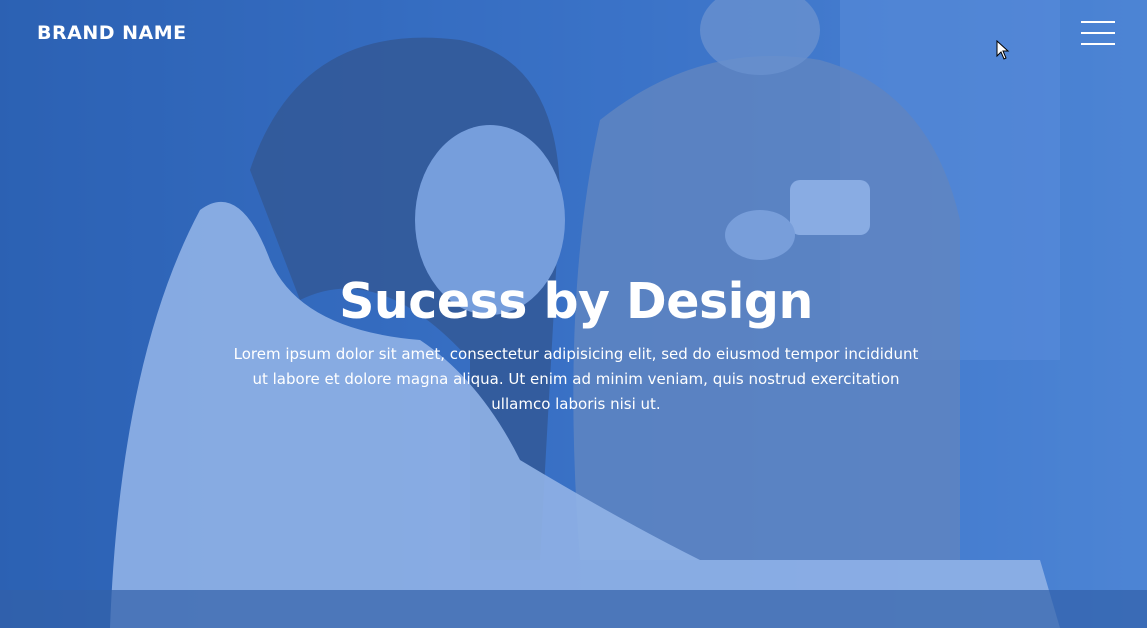 The image size is (1147, 628). Describe the element at coordinates (1098, 44) in the screenshot. I see `menu-bar-bottom` at that location.